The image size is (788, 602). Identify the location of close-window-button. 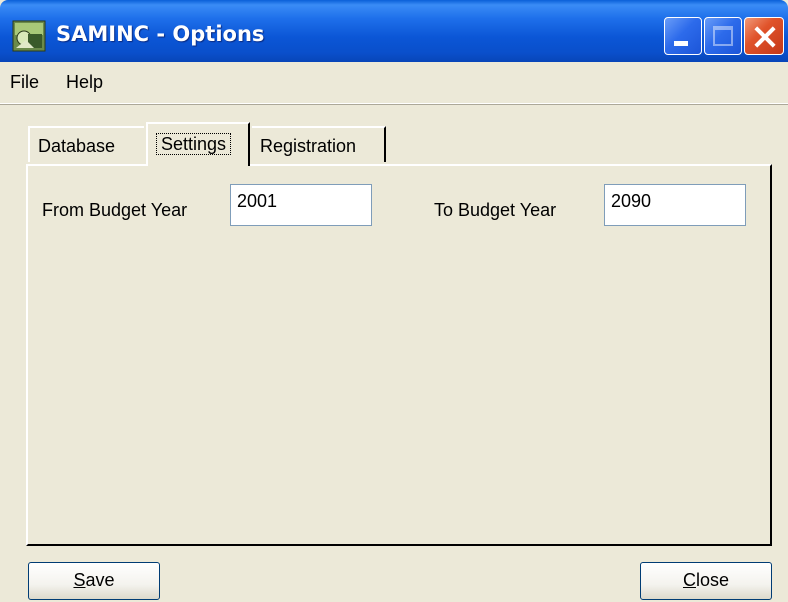
(764, 36).